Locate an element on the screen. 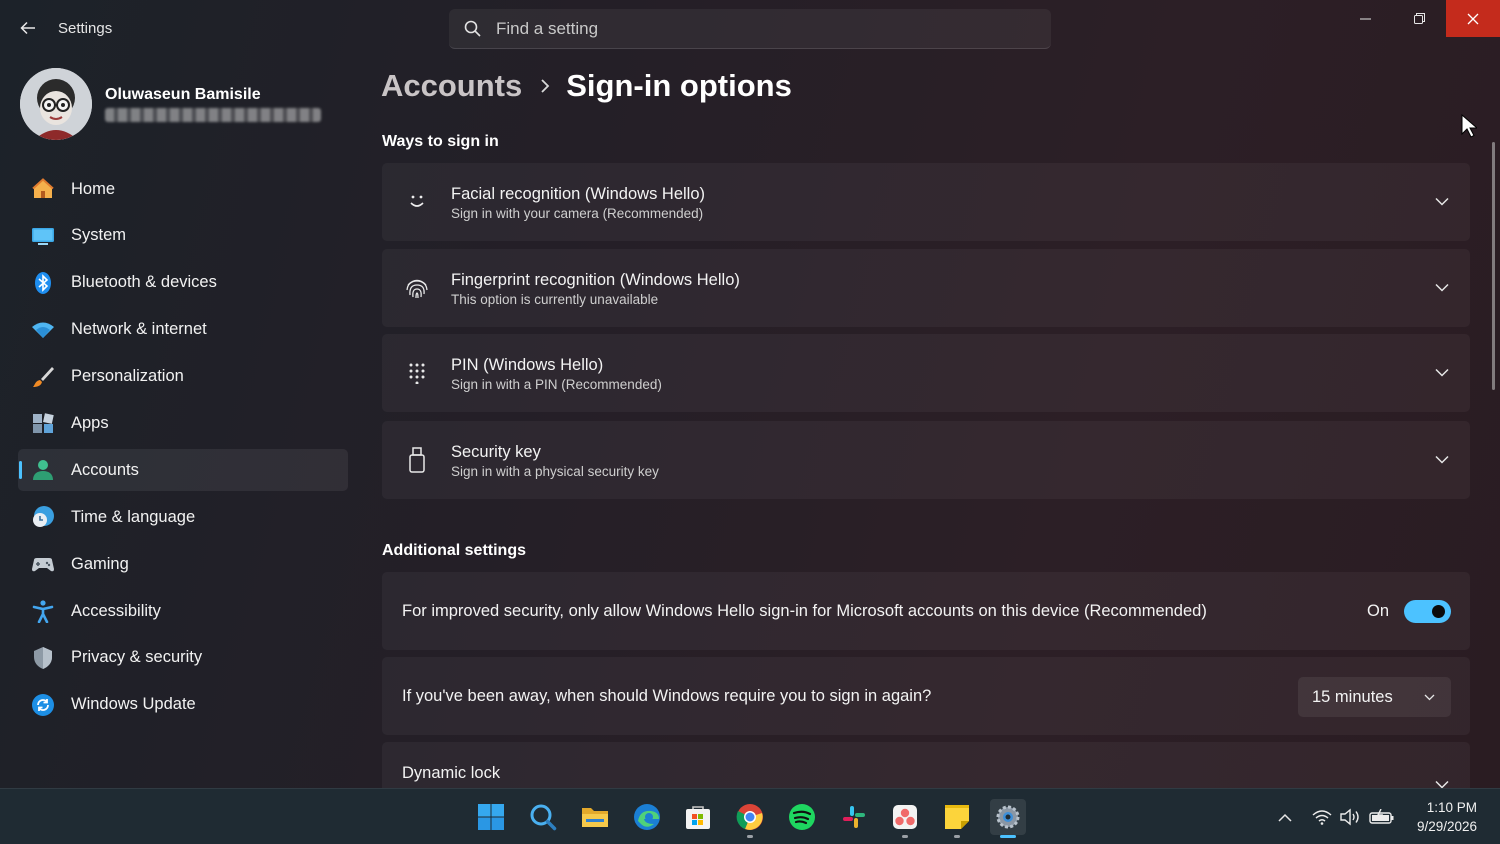  taskbar-file-explorer is located at coordinates (595, 817).